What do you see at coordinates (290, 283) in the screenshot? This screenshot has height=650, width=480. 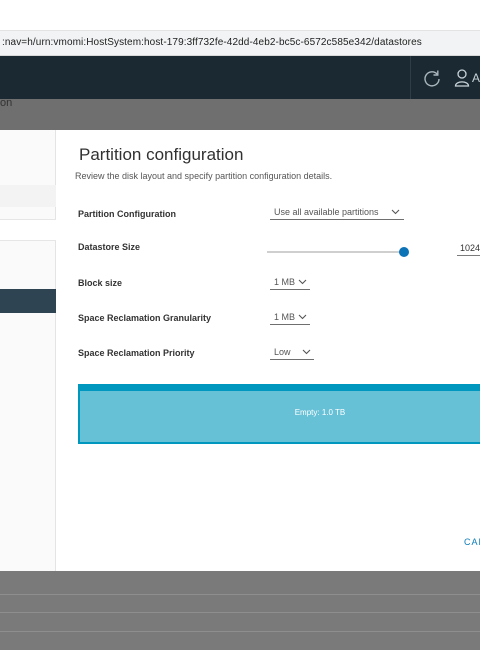 I see `block-size-select: 1 MB` at bounding box center [290, 283].